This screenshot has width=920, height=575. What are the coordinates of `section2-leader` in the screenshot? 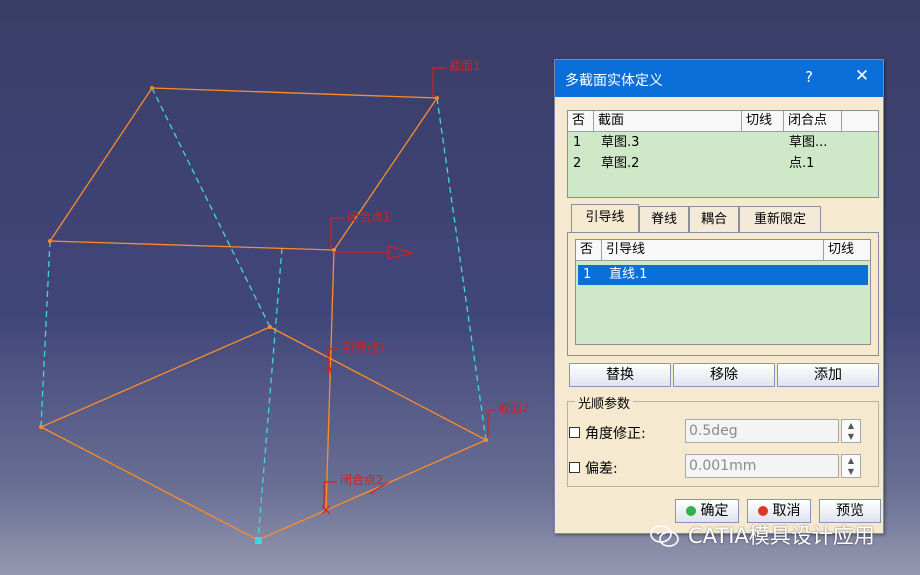 It's located at (491, 423).